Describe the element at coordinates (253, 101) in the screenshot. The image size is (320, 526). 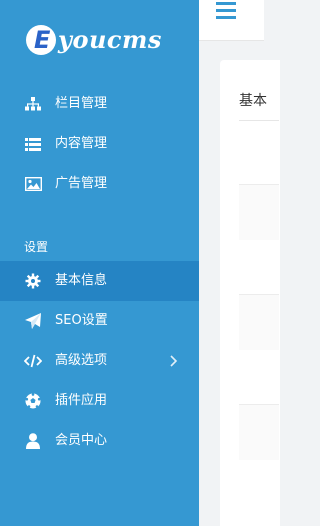
I see `panel-title: 基本` at that location.